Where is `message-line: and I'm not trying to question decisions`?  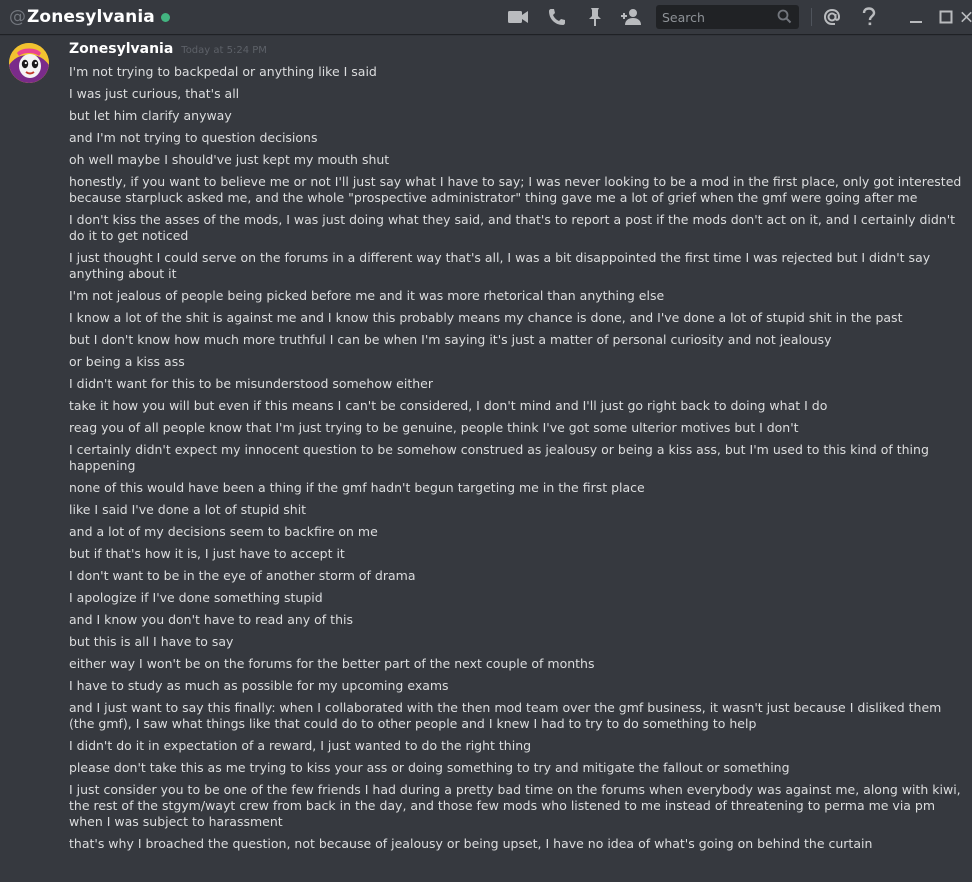
message-line: and I'm not trying to question decisions is located at coordinates (193, 137).